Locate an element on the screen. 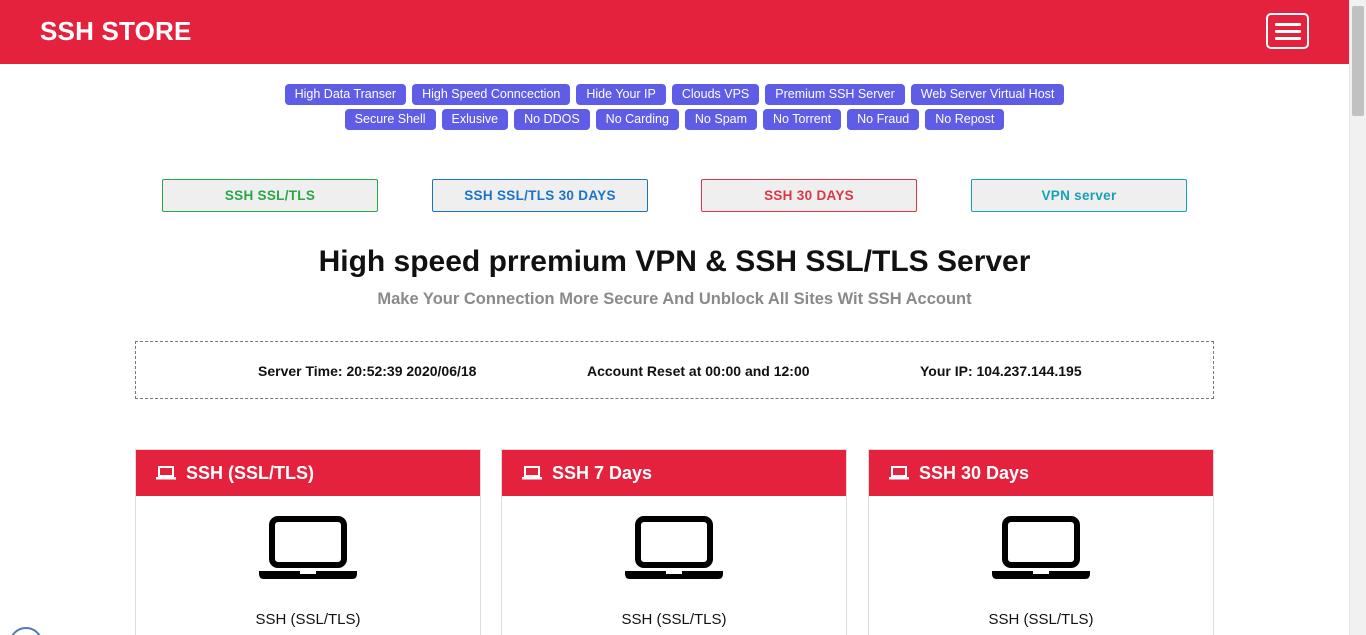 The width and height of the screenshot is (1366, 635). hamburger-menu-icon is located at coordinates (1287, 31).